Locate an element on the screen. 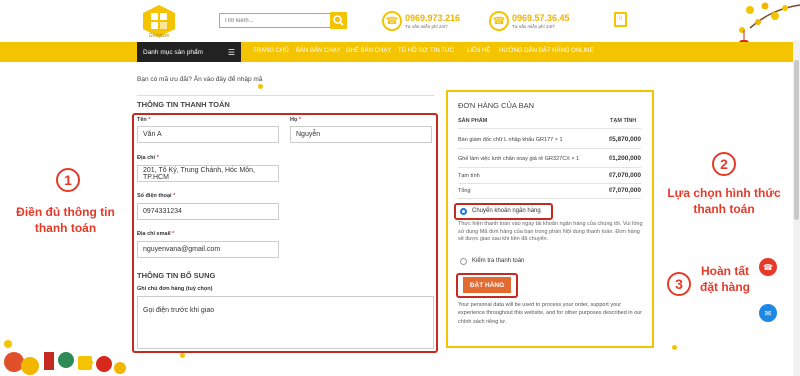  hotline-number: 0969.57.36.45 is located at coordinates (541, 18).